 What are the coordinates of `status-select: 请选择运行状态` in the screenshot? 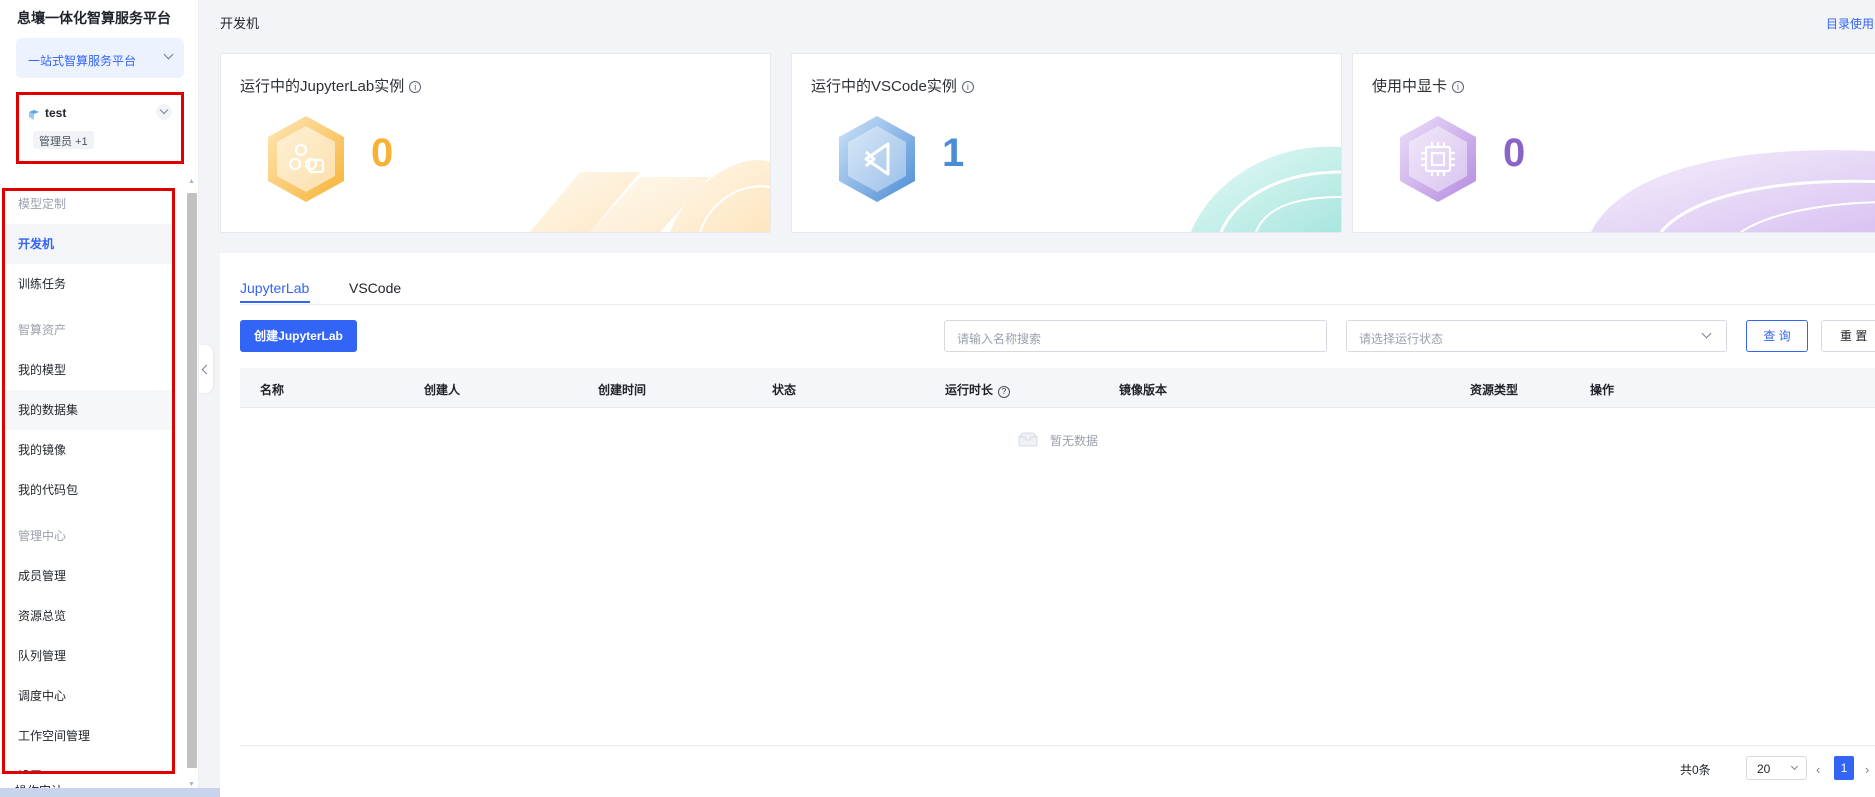 It's located at (1536, 336).